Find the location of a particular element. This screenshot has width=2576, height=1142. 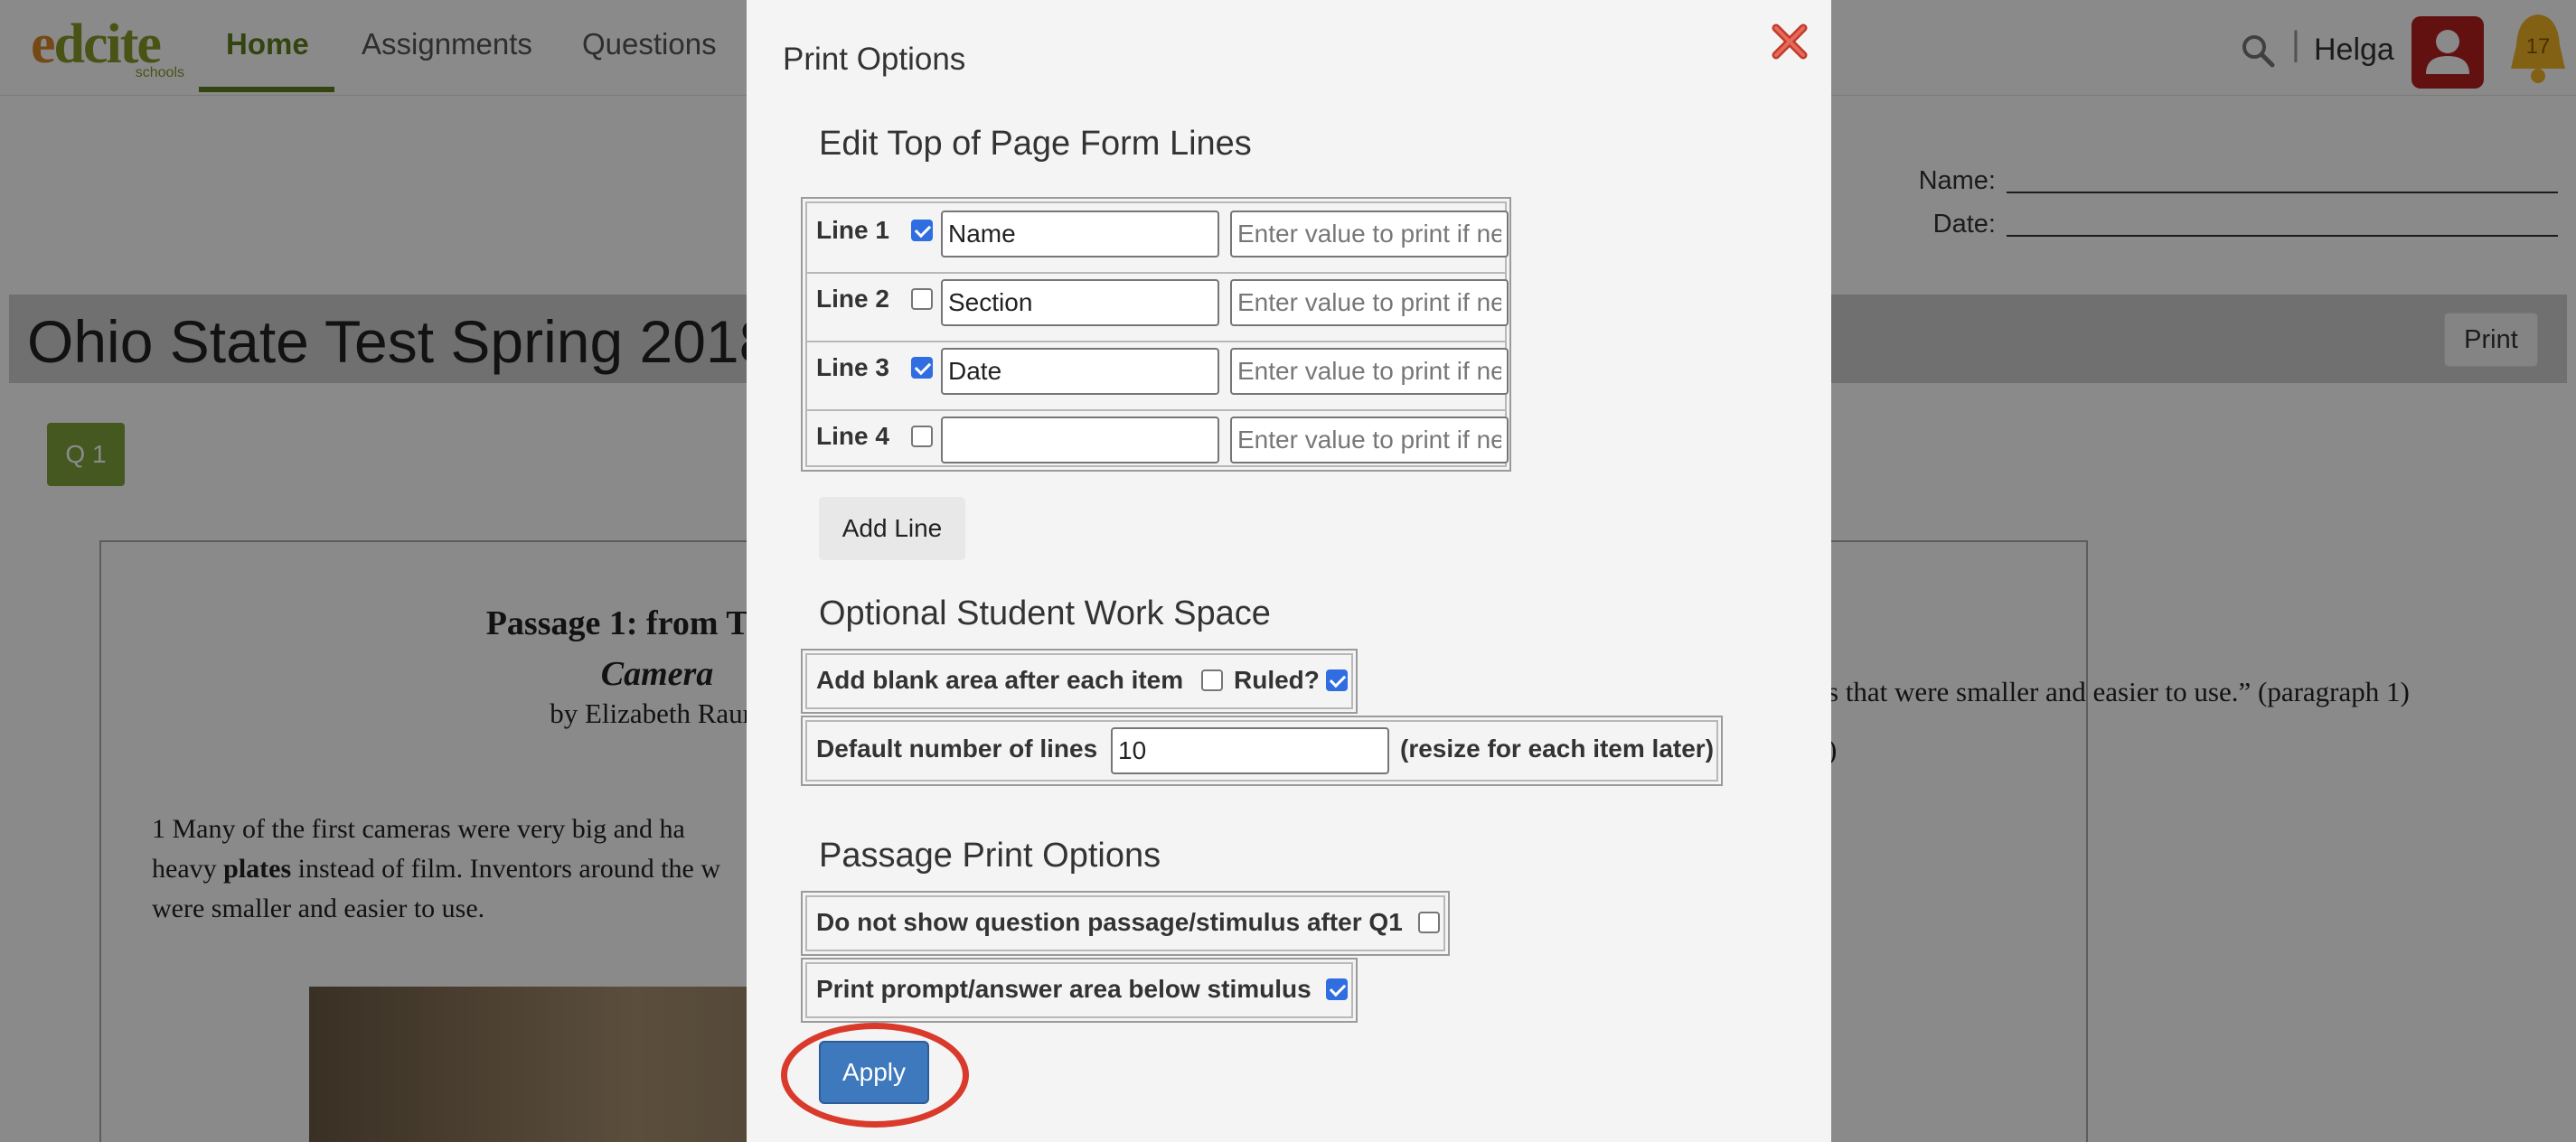

prompt-below-option: Print prompt/answer area below stimulus is located at coordinates (1080, 991).